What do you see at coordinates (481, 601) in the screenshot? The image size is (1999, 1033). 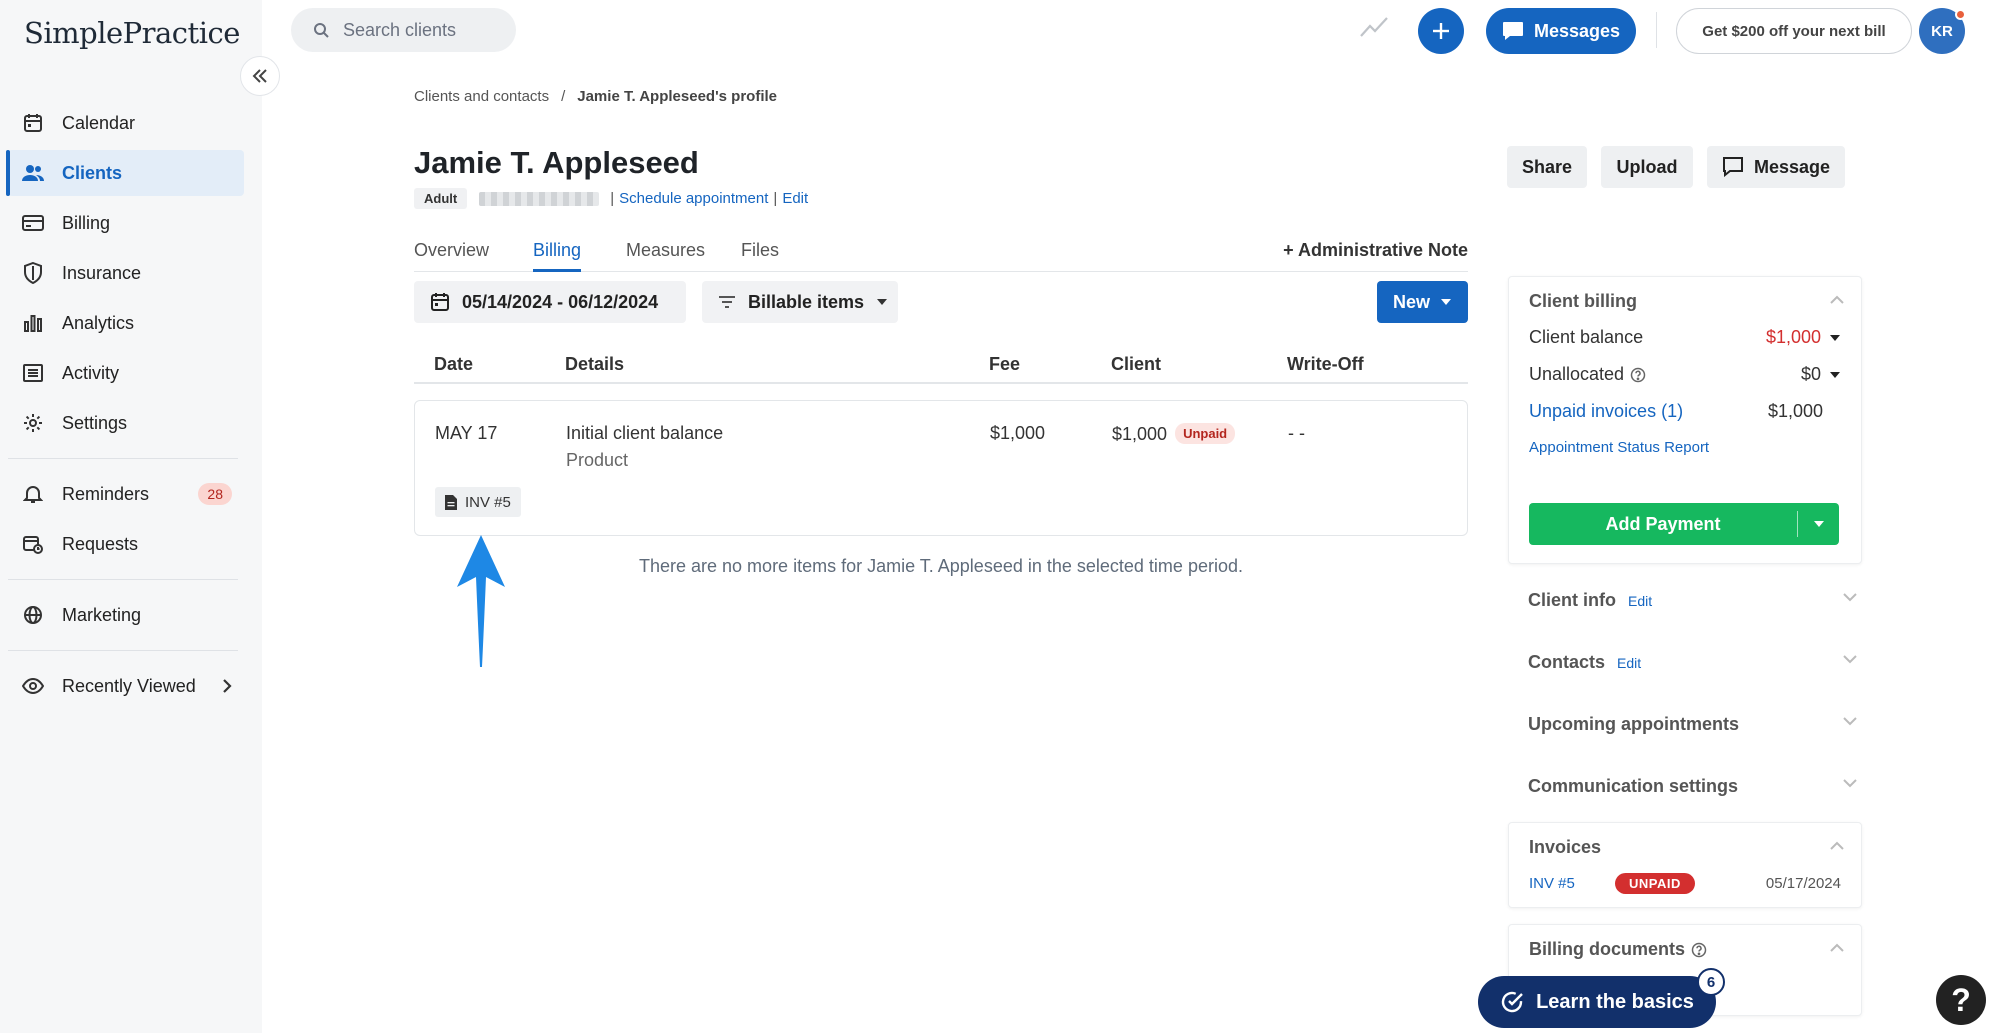 I see `annotation-arrow` at bounding box center [481, 601].